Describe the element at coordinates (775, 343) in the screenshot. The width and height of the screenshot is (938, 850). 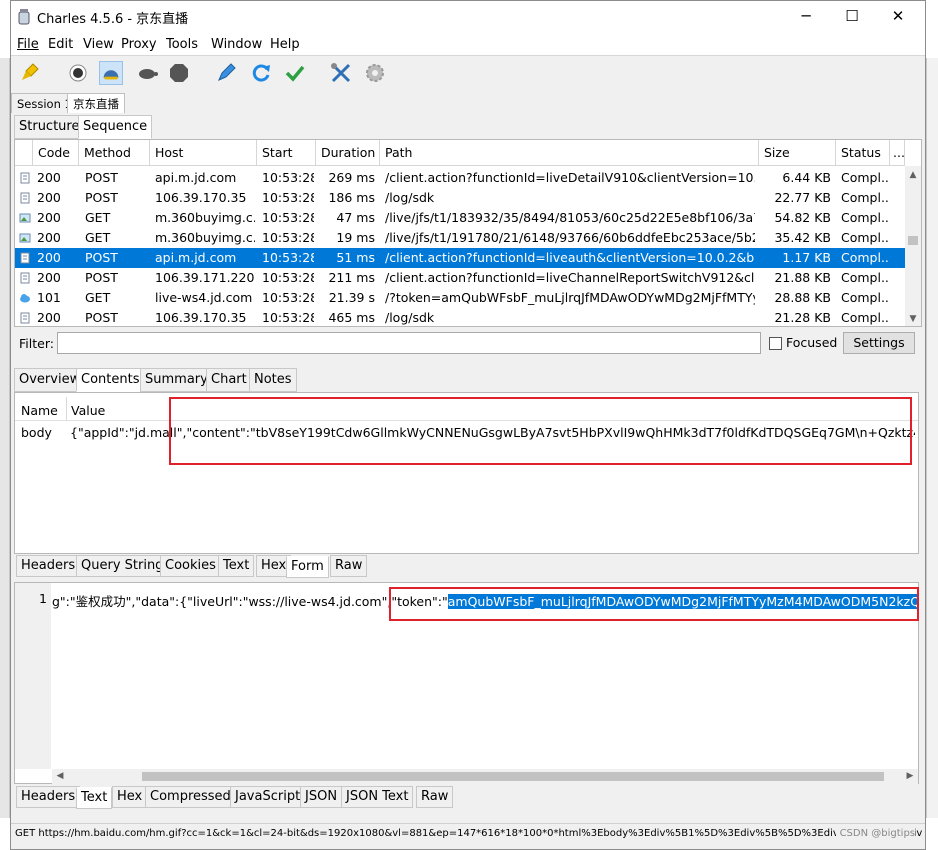
I see `focused-checkbox` at that location.